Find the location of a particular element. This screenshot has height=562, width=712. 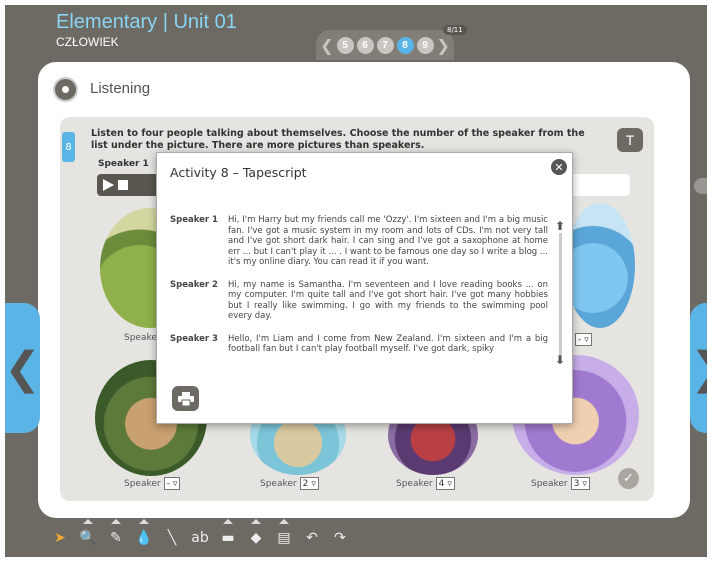

speaker-select-group: Speaker 3 ▿ is located at coordinates (560, 483).